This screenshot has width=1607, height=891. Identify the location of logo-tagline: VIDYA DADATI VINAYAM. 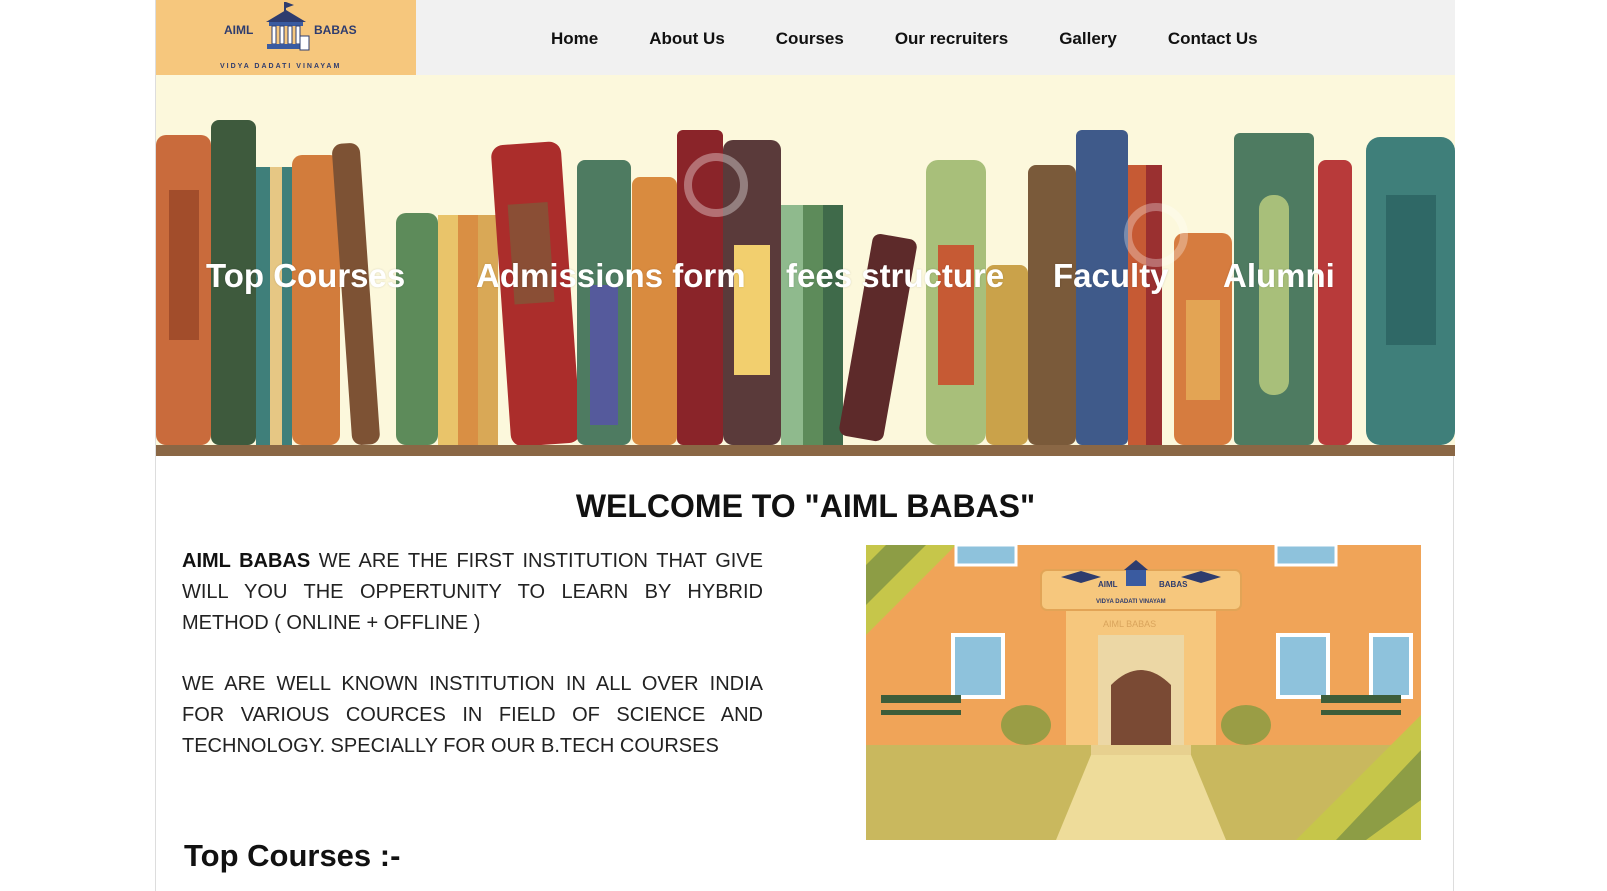
(281, 66).